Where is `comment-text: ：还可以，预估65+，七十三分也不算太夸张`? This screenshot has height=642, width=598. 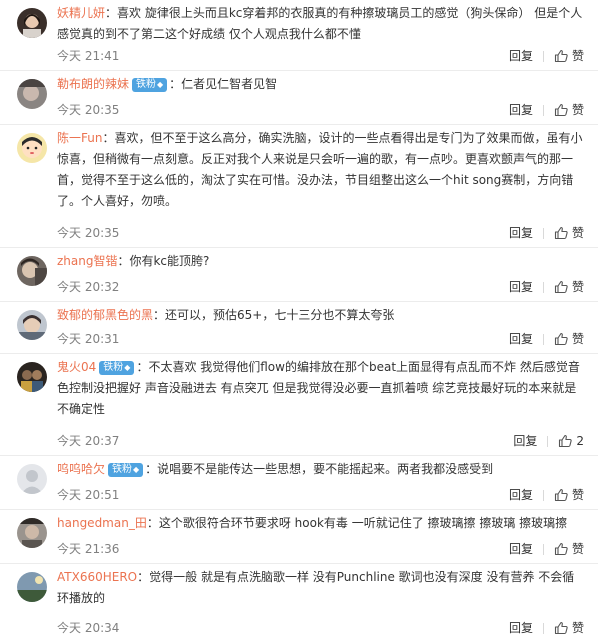
comment-text: ：还可以，预估65+，七十三分也不算太夸张 is located at coordinates (274, 315).